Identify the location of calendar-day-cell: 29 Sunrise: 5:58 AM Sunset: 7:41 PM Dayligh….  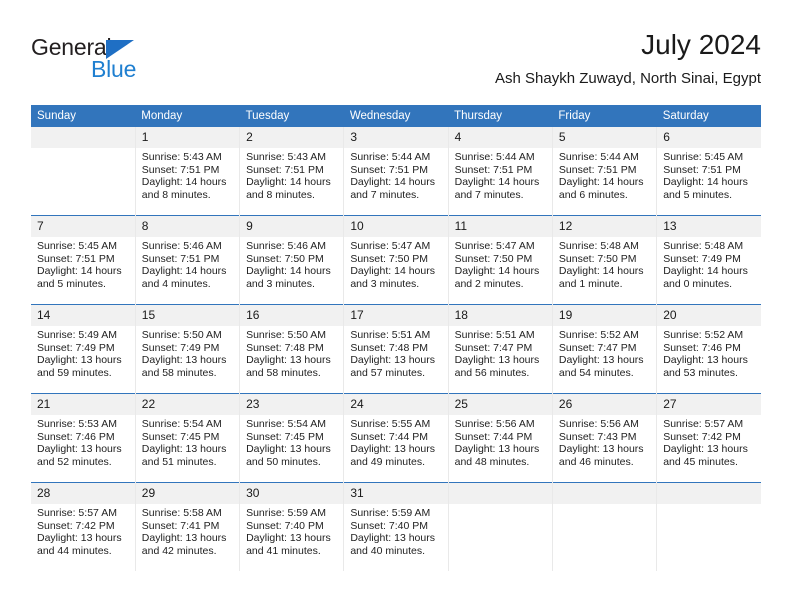
(187, 526).